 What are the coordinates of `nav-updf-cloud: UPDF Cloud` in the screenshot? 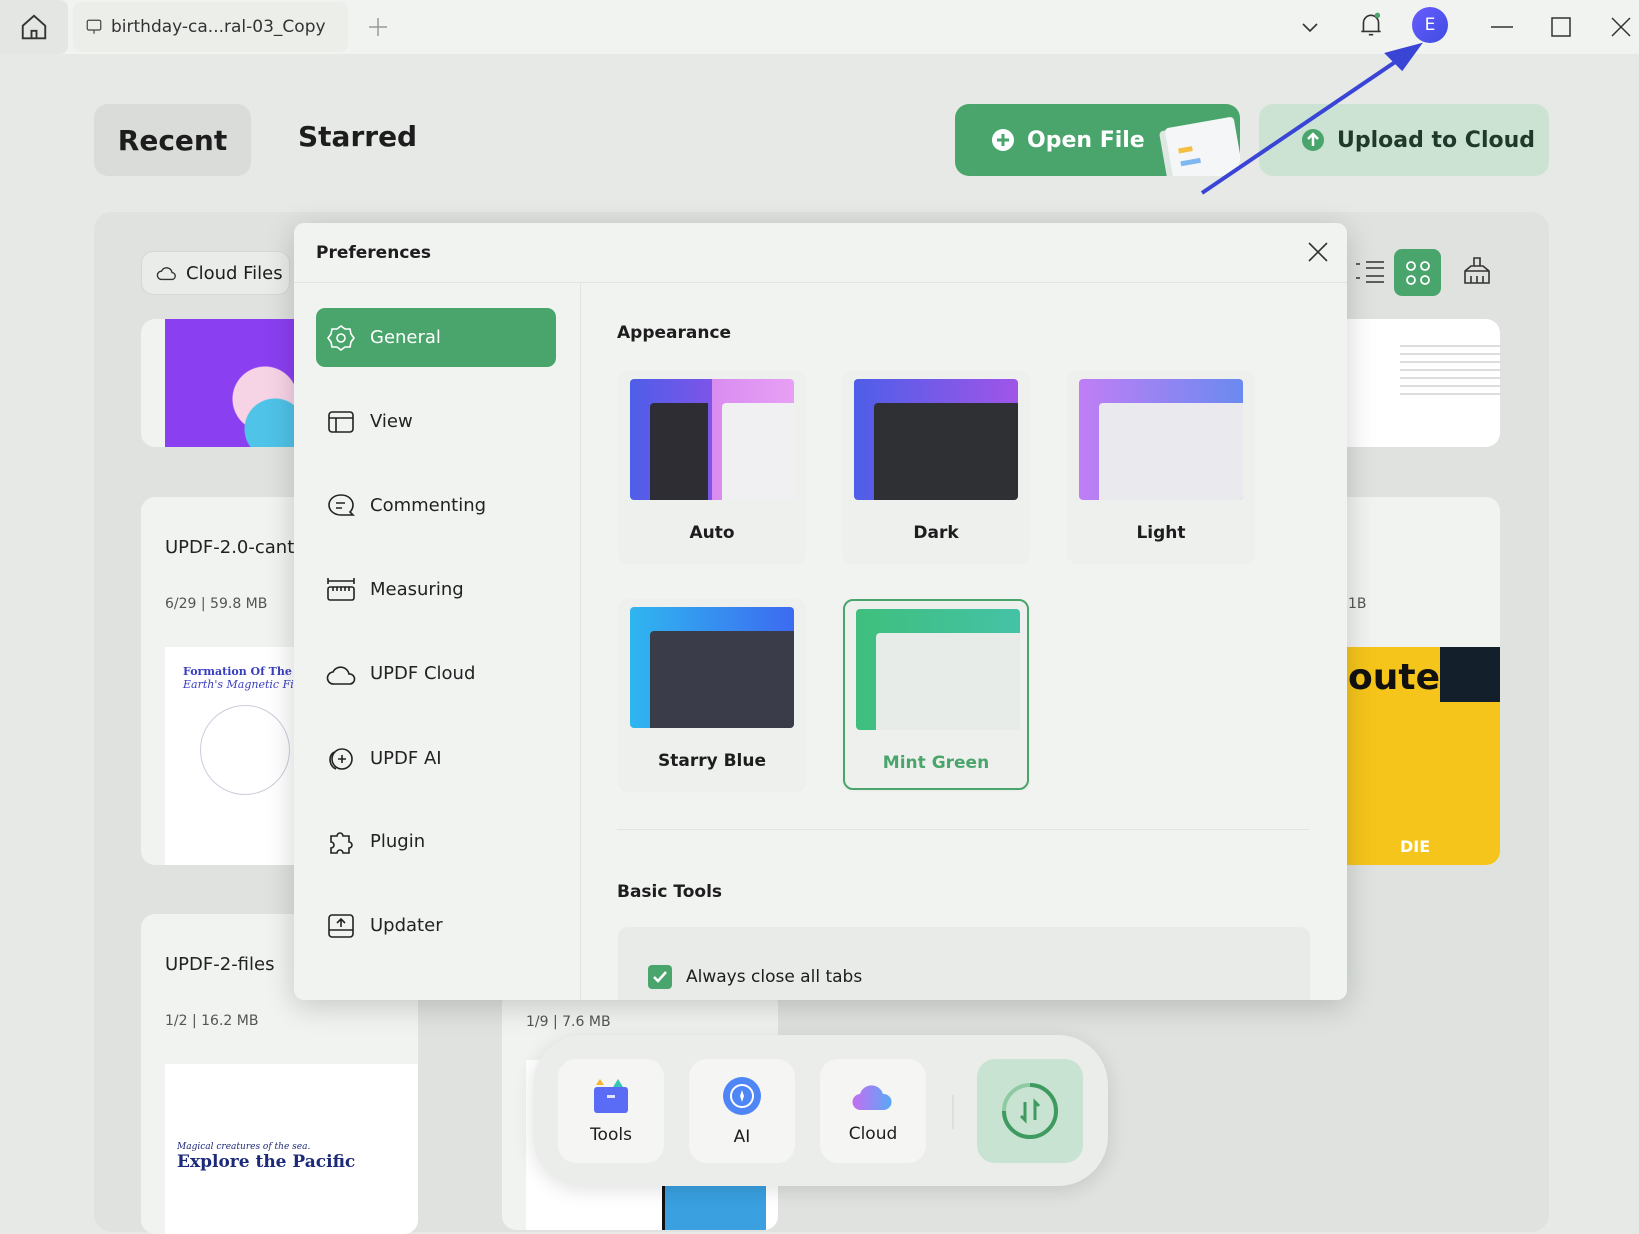 It's located at (436, 673).